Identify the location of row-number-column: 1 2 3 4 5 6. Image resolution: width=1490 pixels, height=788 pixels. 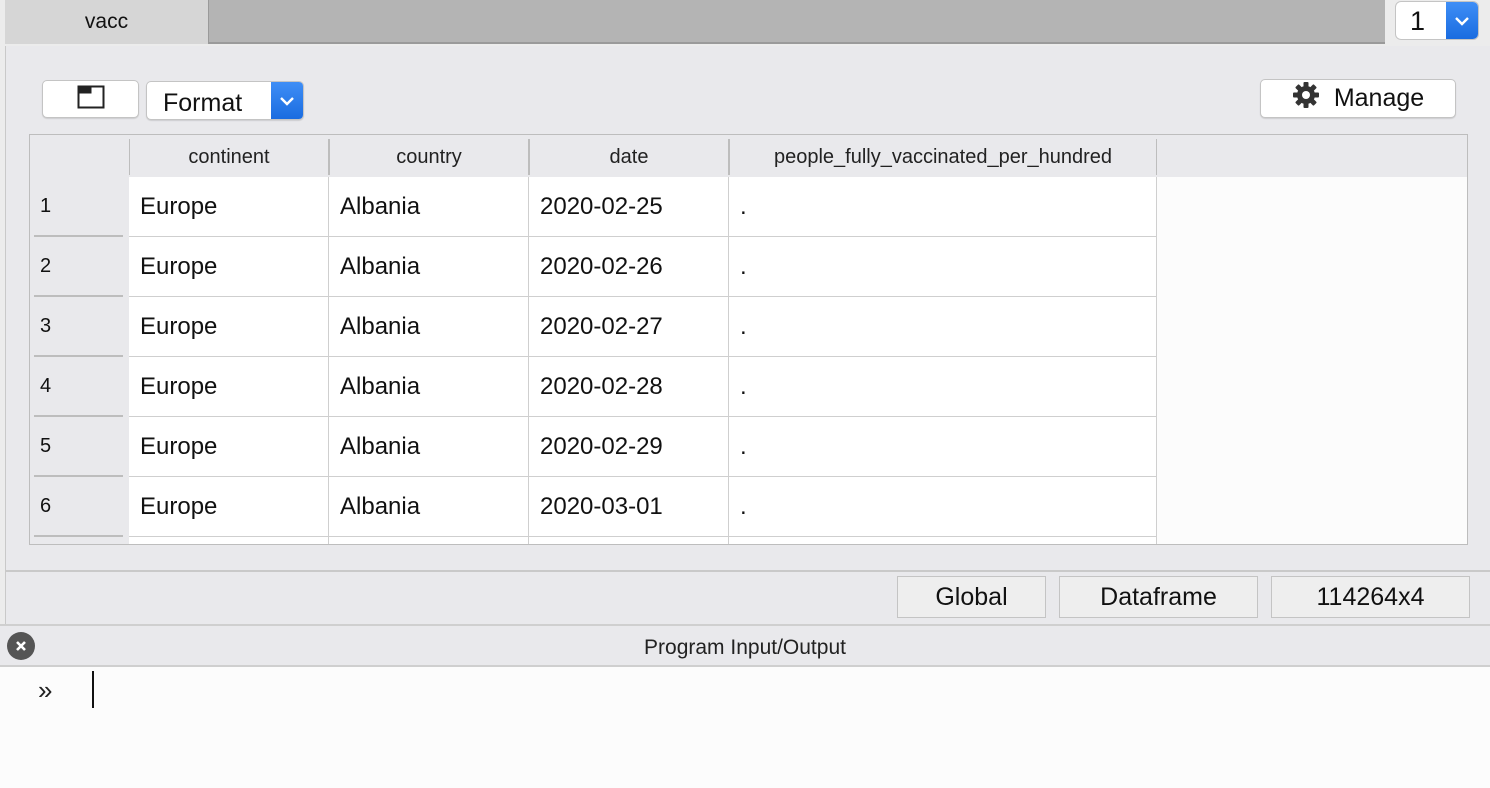
(79, 360).